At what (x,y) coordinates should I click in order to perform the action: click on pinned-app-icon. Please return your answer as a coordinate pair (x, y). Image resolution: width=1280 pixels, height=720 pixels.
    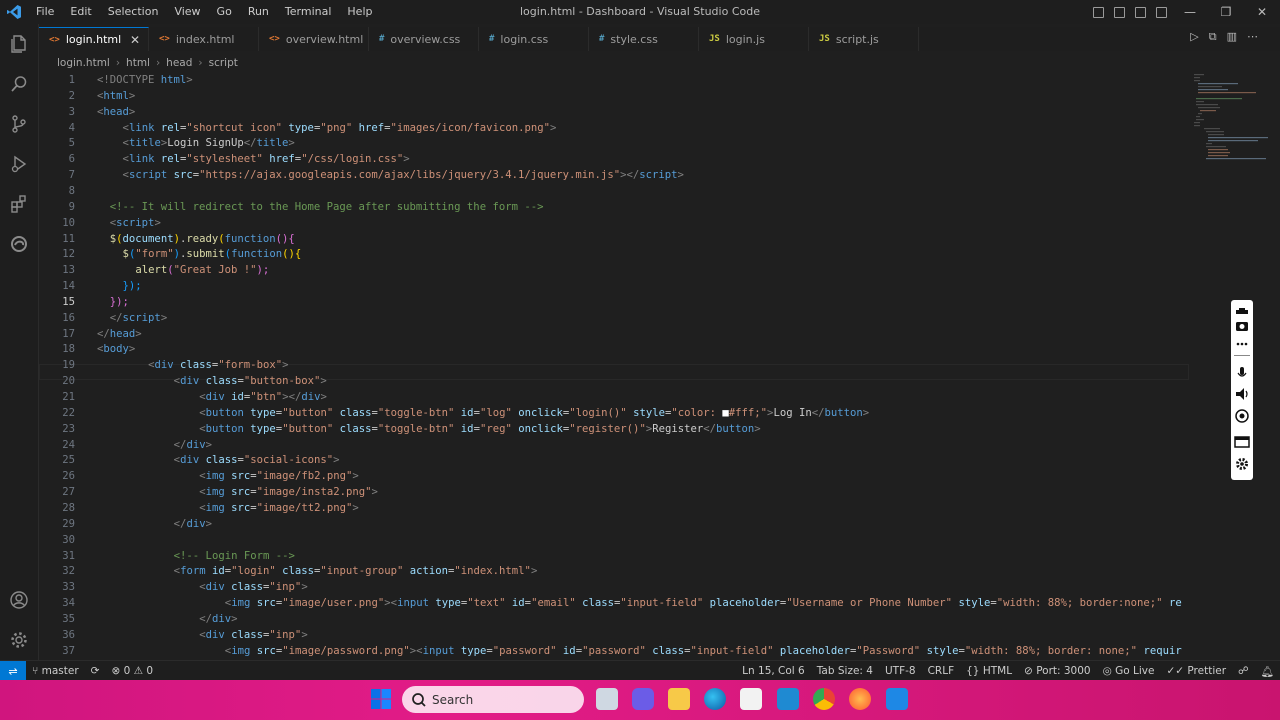
    Looking at the image, I should click on (897, 699).